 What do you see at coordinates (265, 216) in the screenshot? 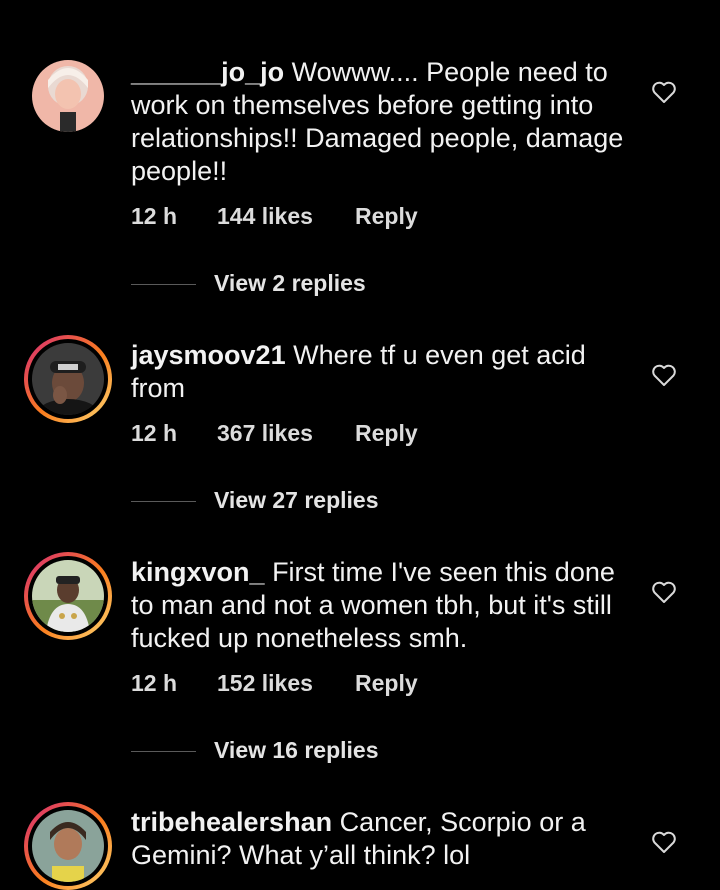
I see `comment-likes: 144 likes` at bounding box center [265, 216].